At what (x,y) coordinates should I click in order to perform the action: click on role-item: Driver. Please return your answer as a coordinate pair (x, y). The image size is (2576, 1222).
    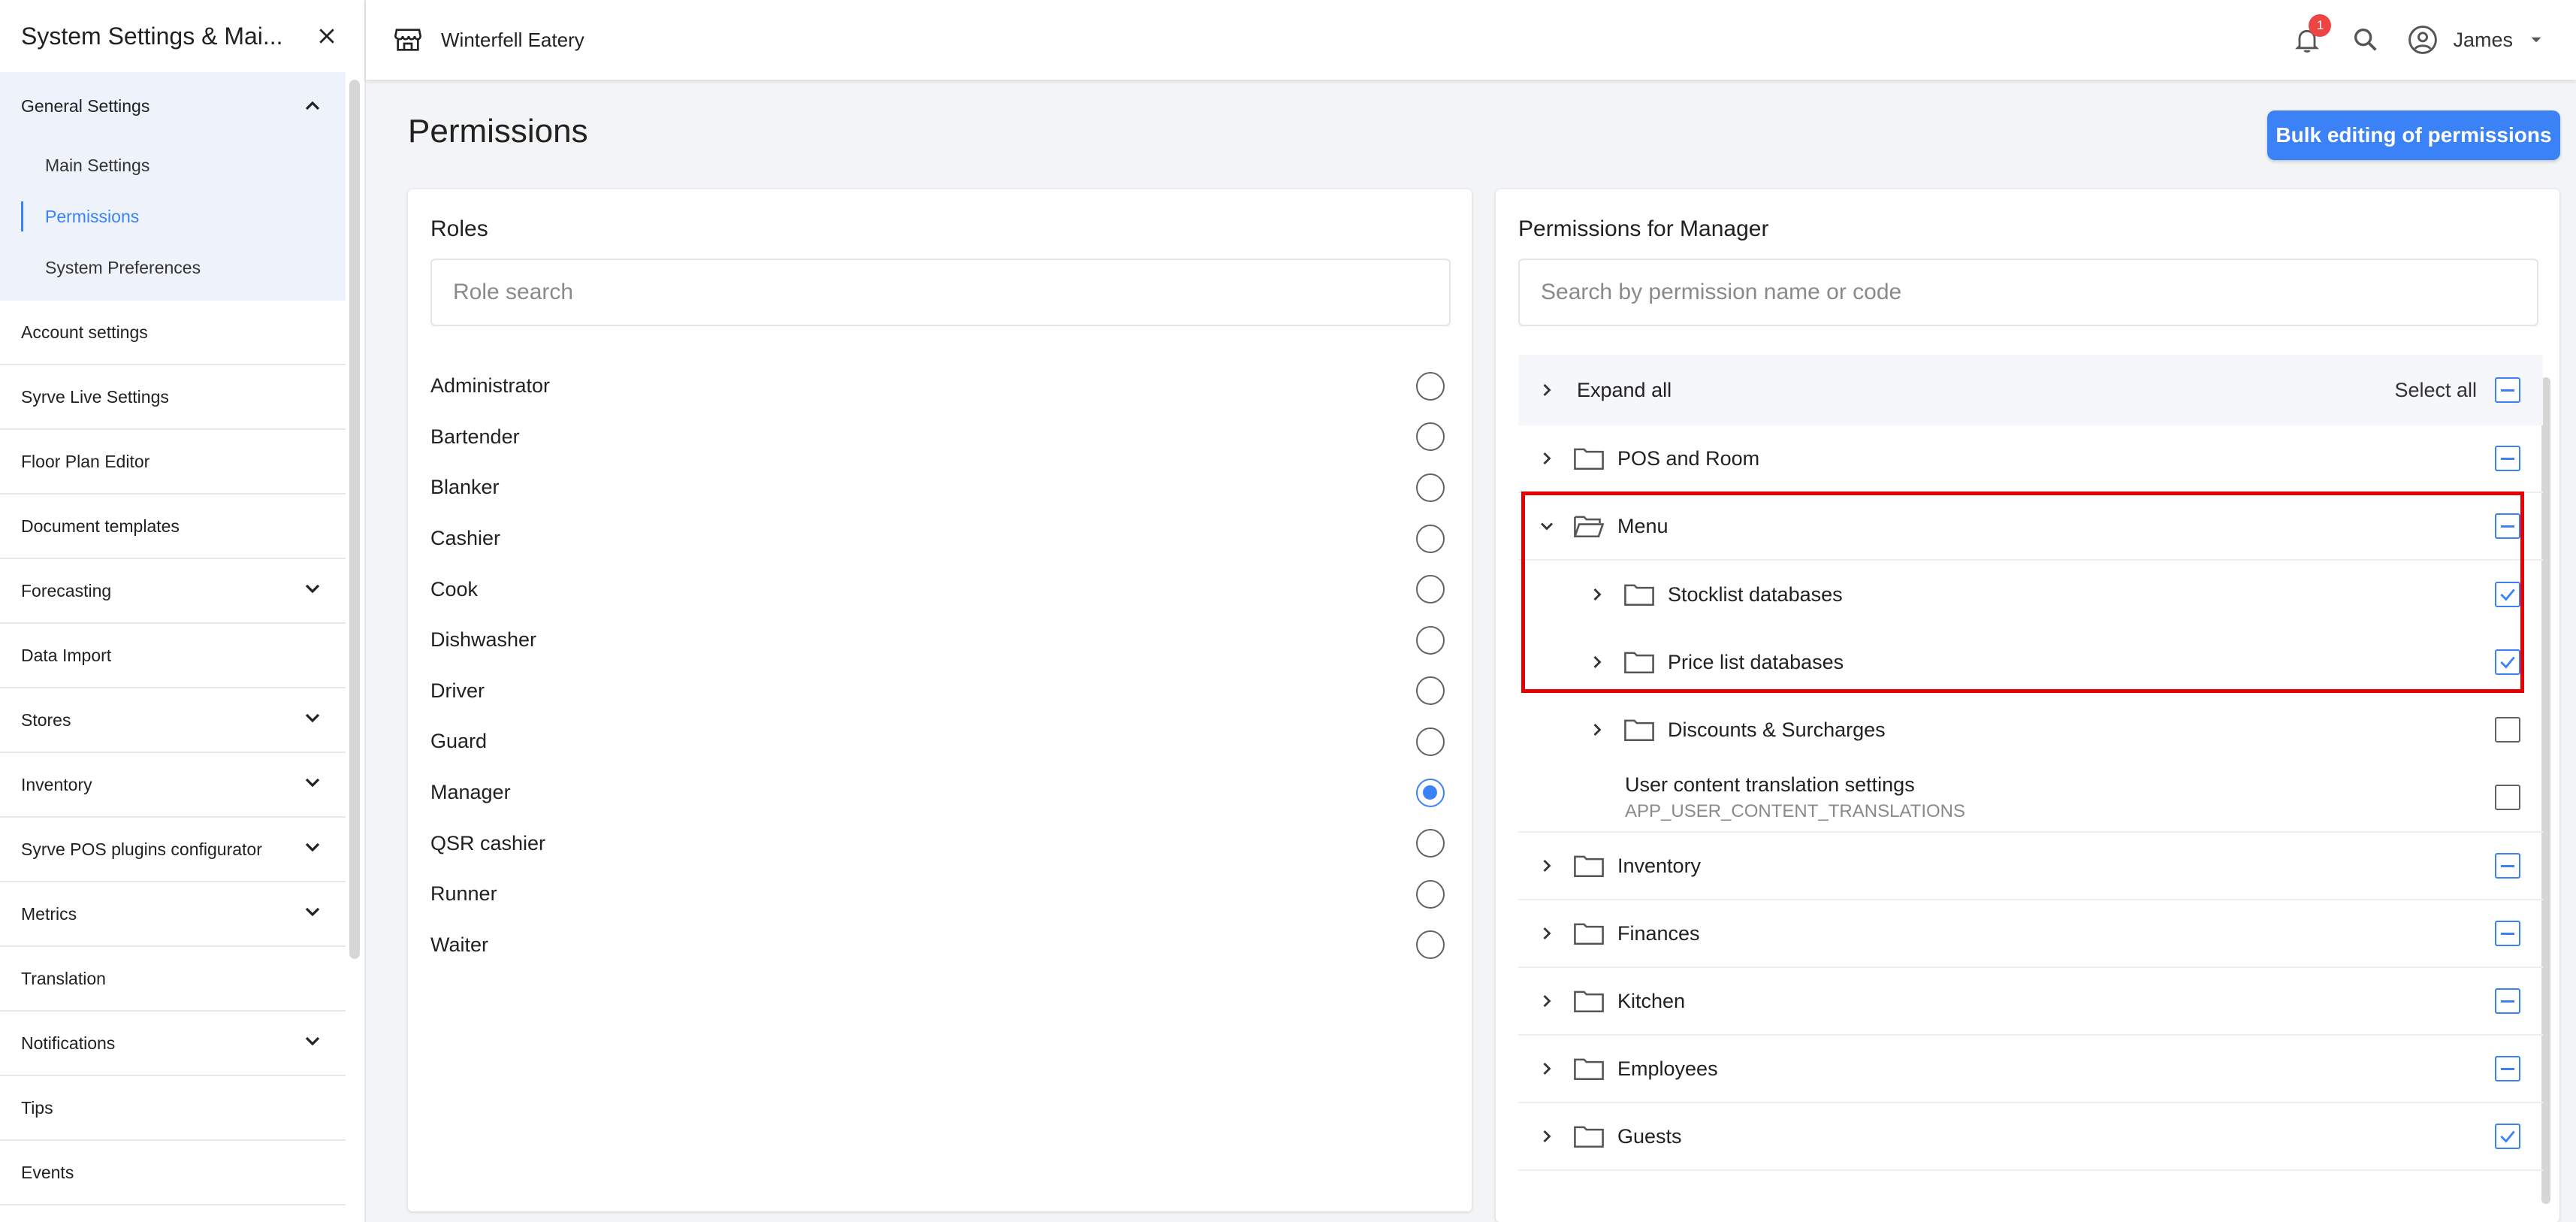
    Looking at the image, I should click on (942, 691).